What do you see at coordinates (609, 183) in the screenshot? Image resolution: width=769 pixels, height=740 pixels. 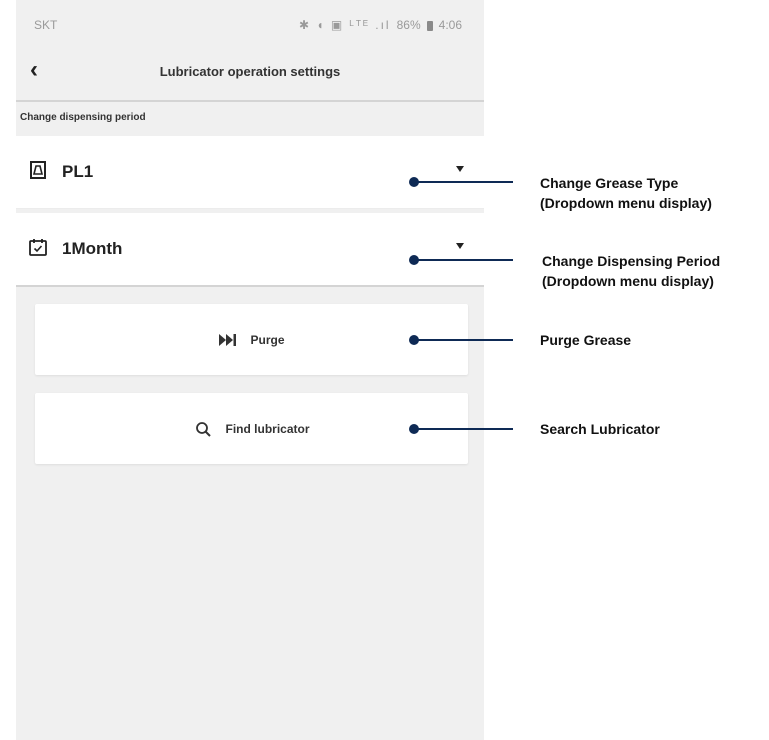 I see `annotation-grease-line1: Change Grease Type` at bounding box center [609, 183].